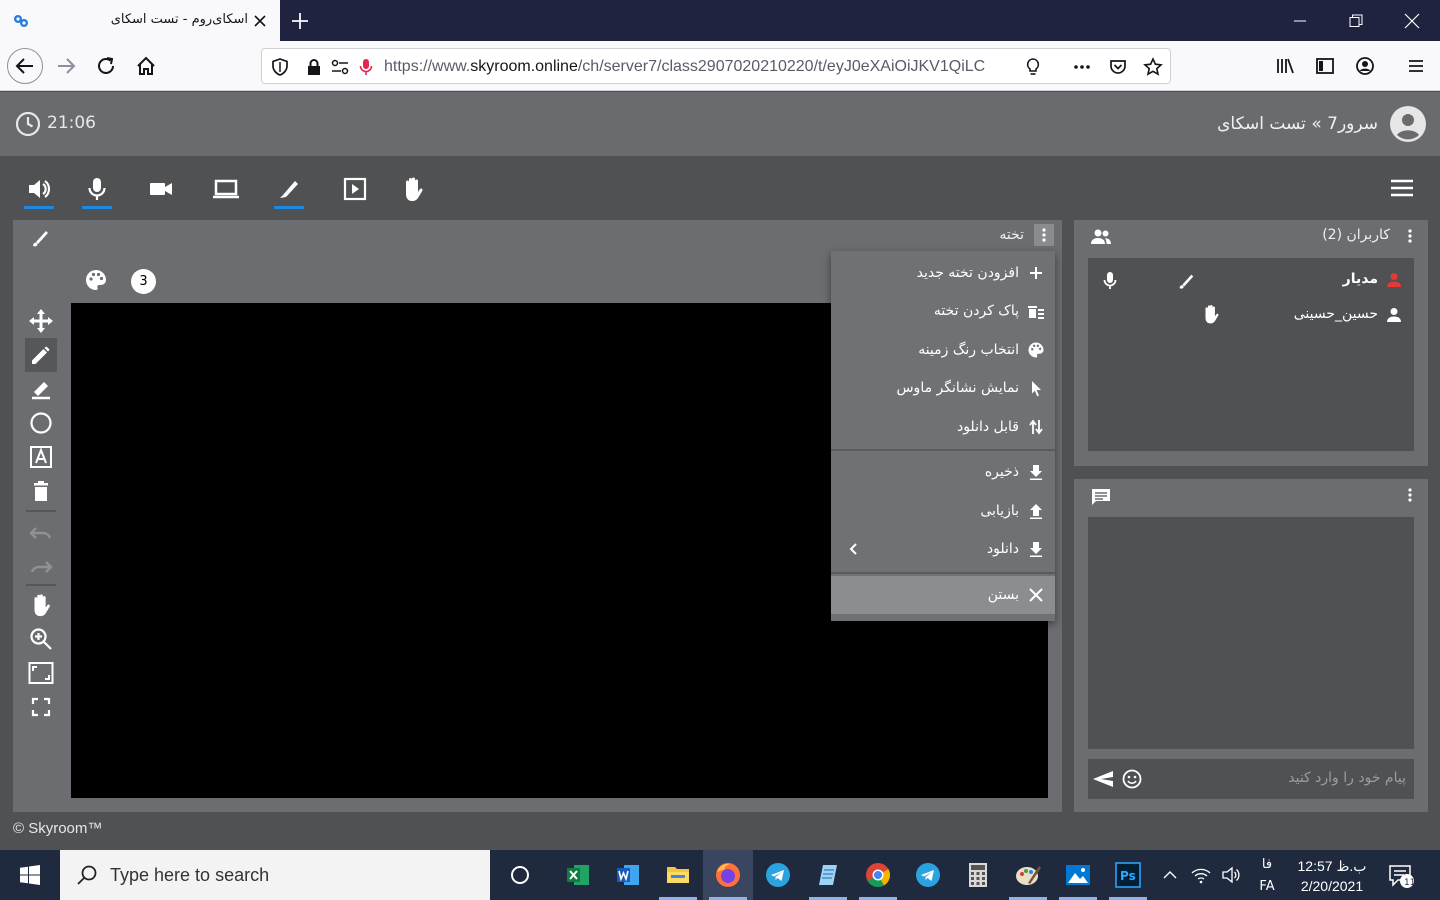 The width and height of the screenshot is (1440, 900). Describe the element at coordinates (39, 190) in the screenshot. I see `speaker-icon` at that location.